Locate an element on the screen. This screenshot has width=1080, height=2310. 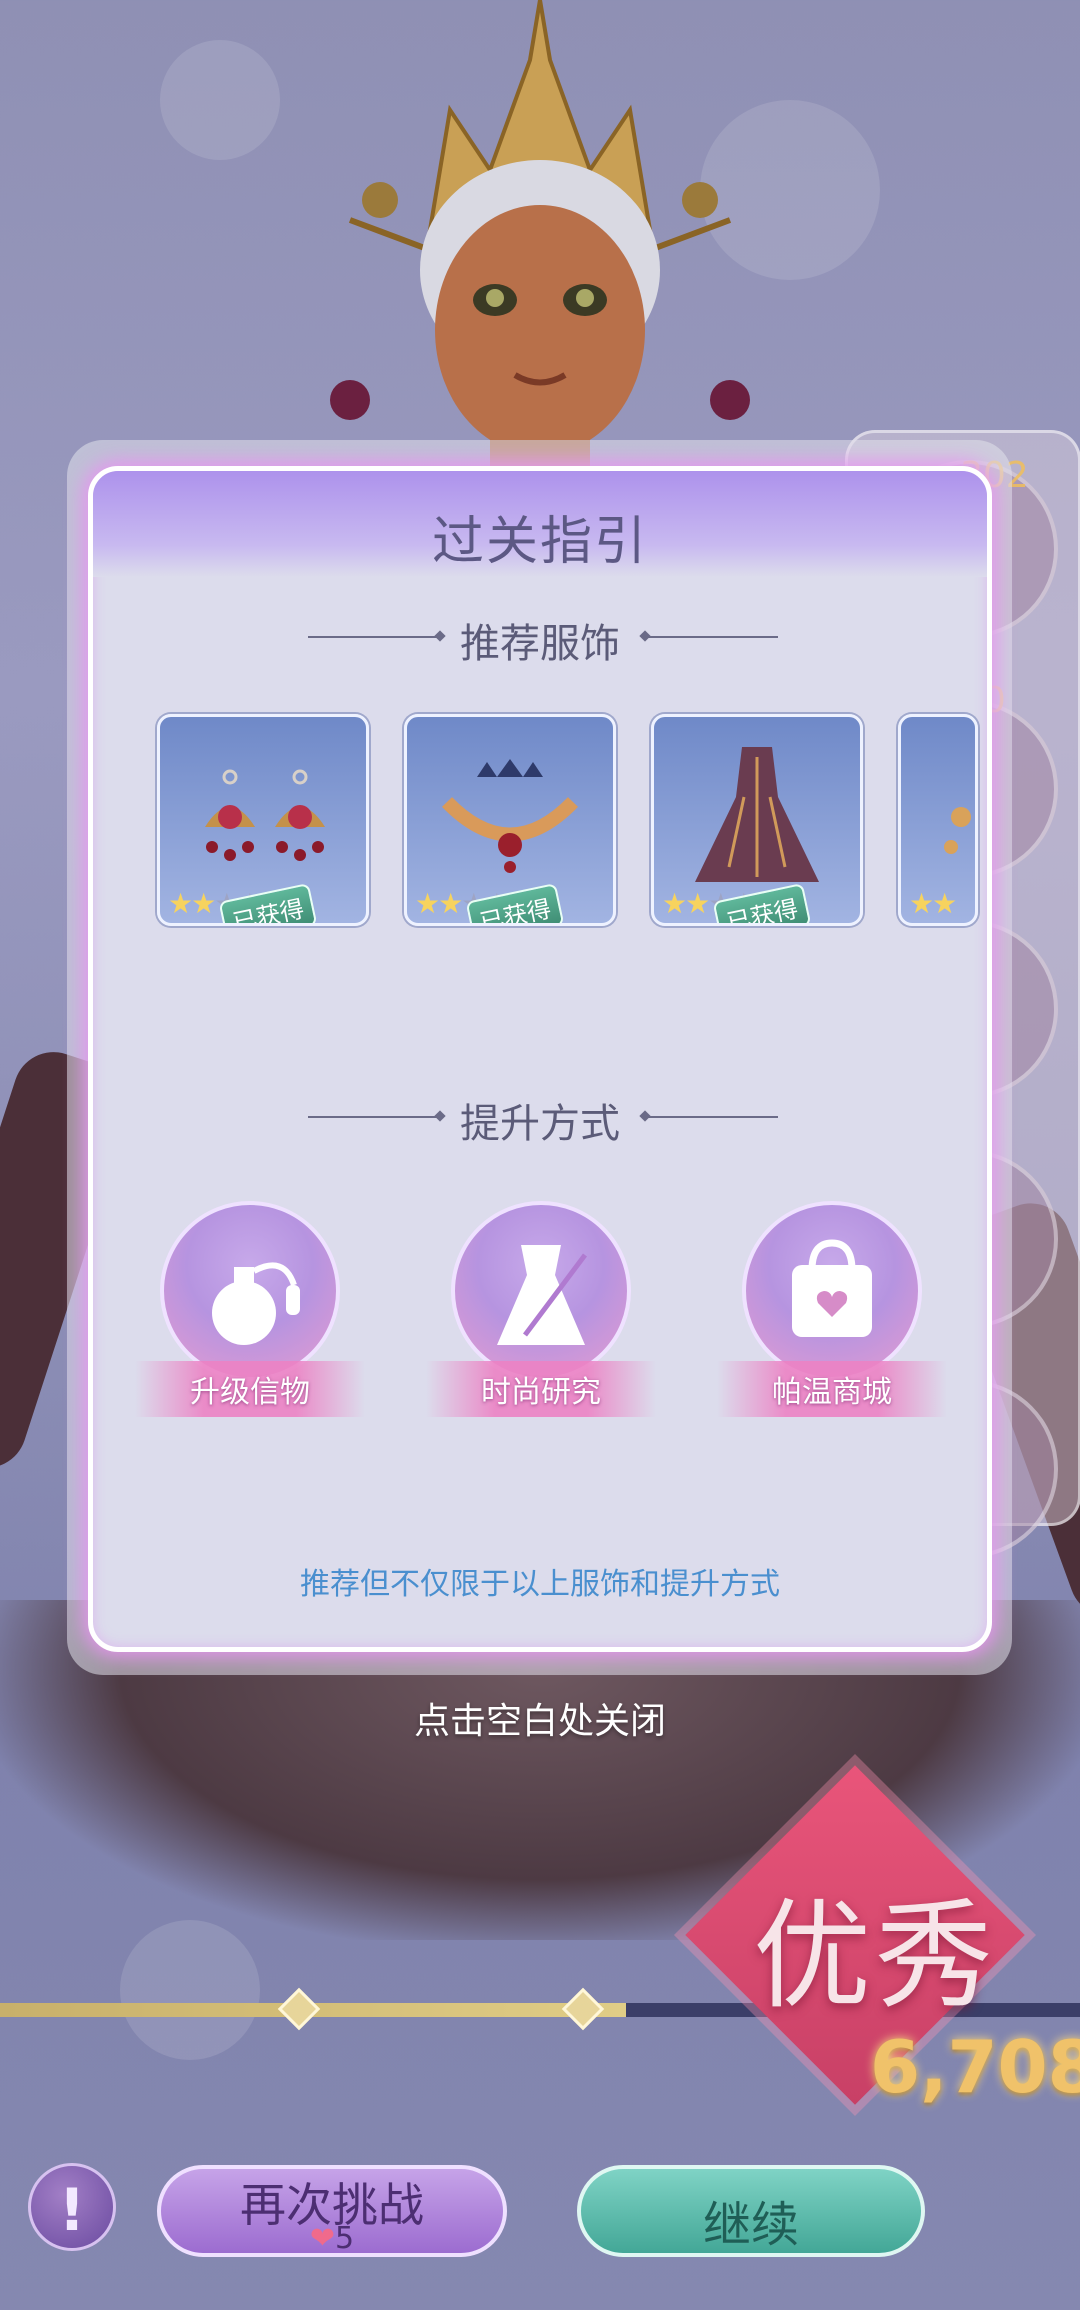
recommended-outfit-heading: 推荐服饰 is located at coordinates (540, 644).